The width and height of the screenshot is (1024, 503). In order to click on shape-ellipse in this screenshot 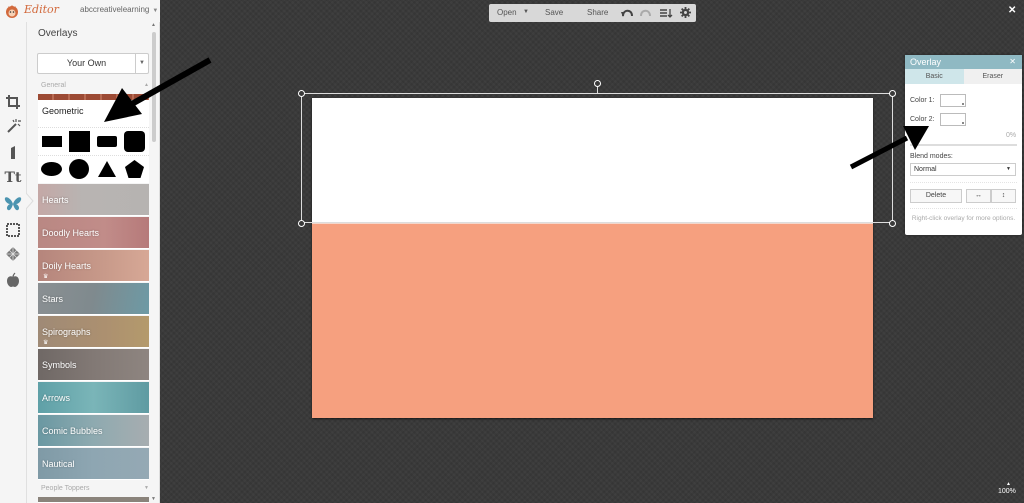, I will do `click(51, 169)`.